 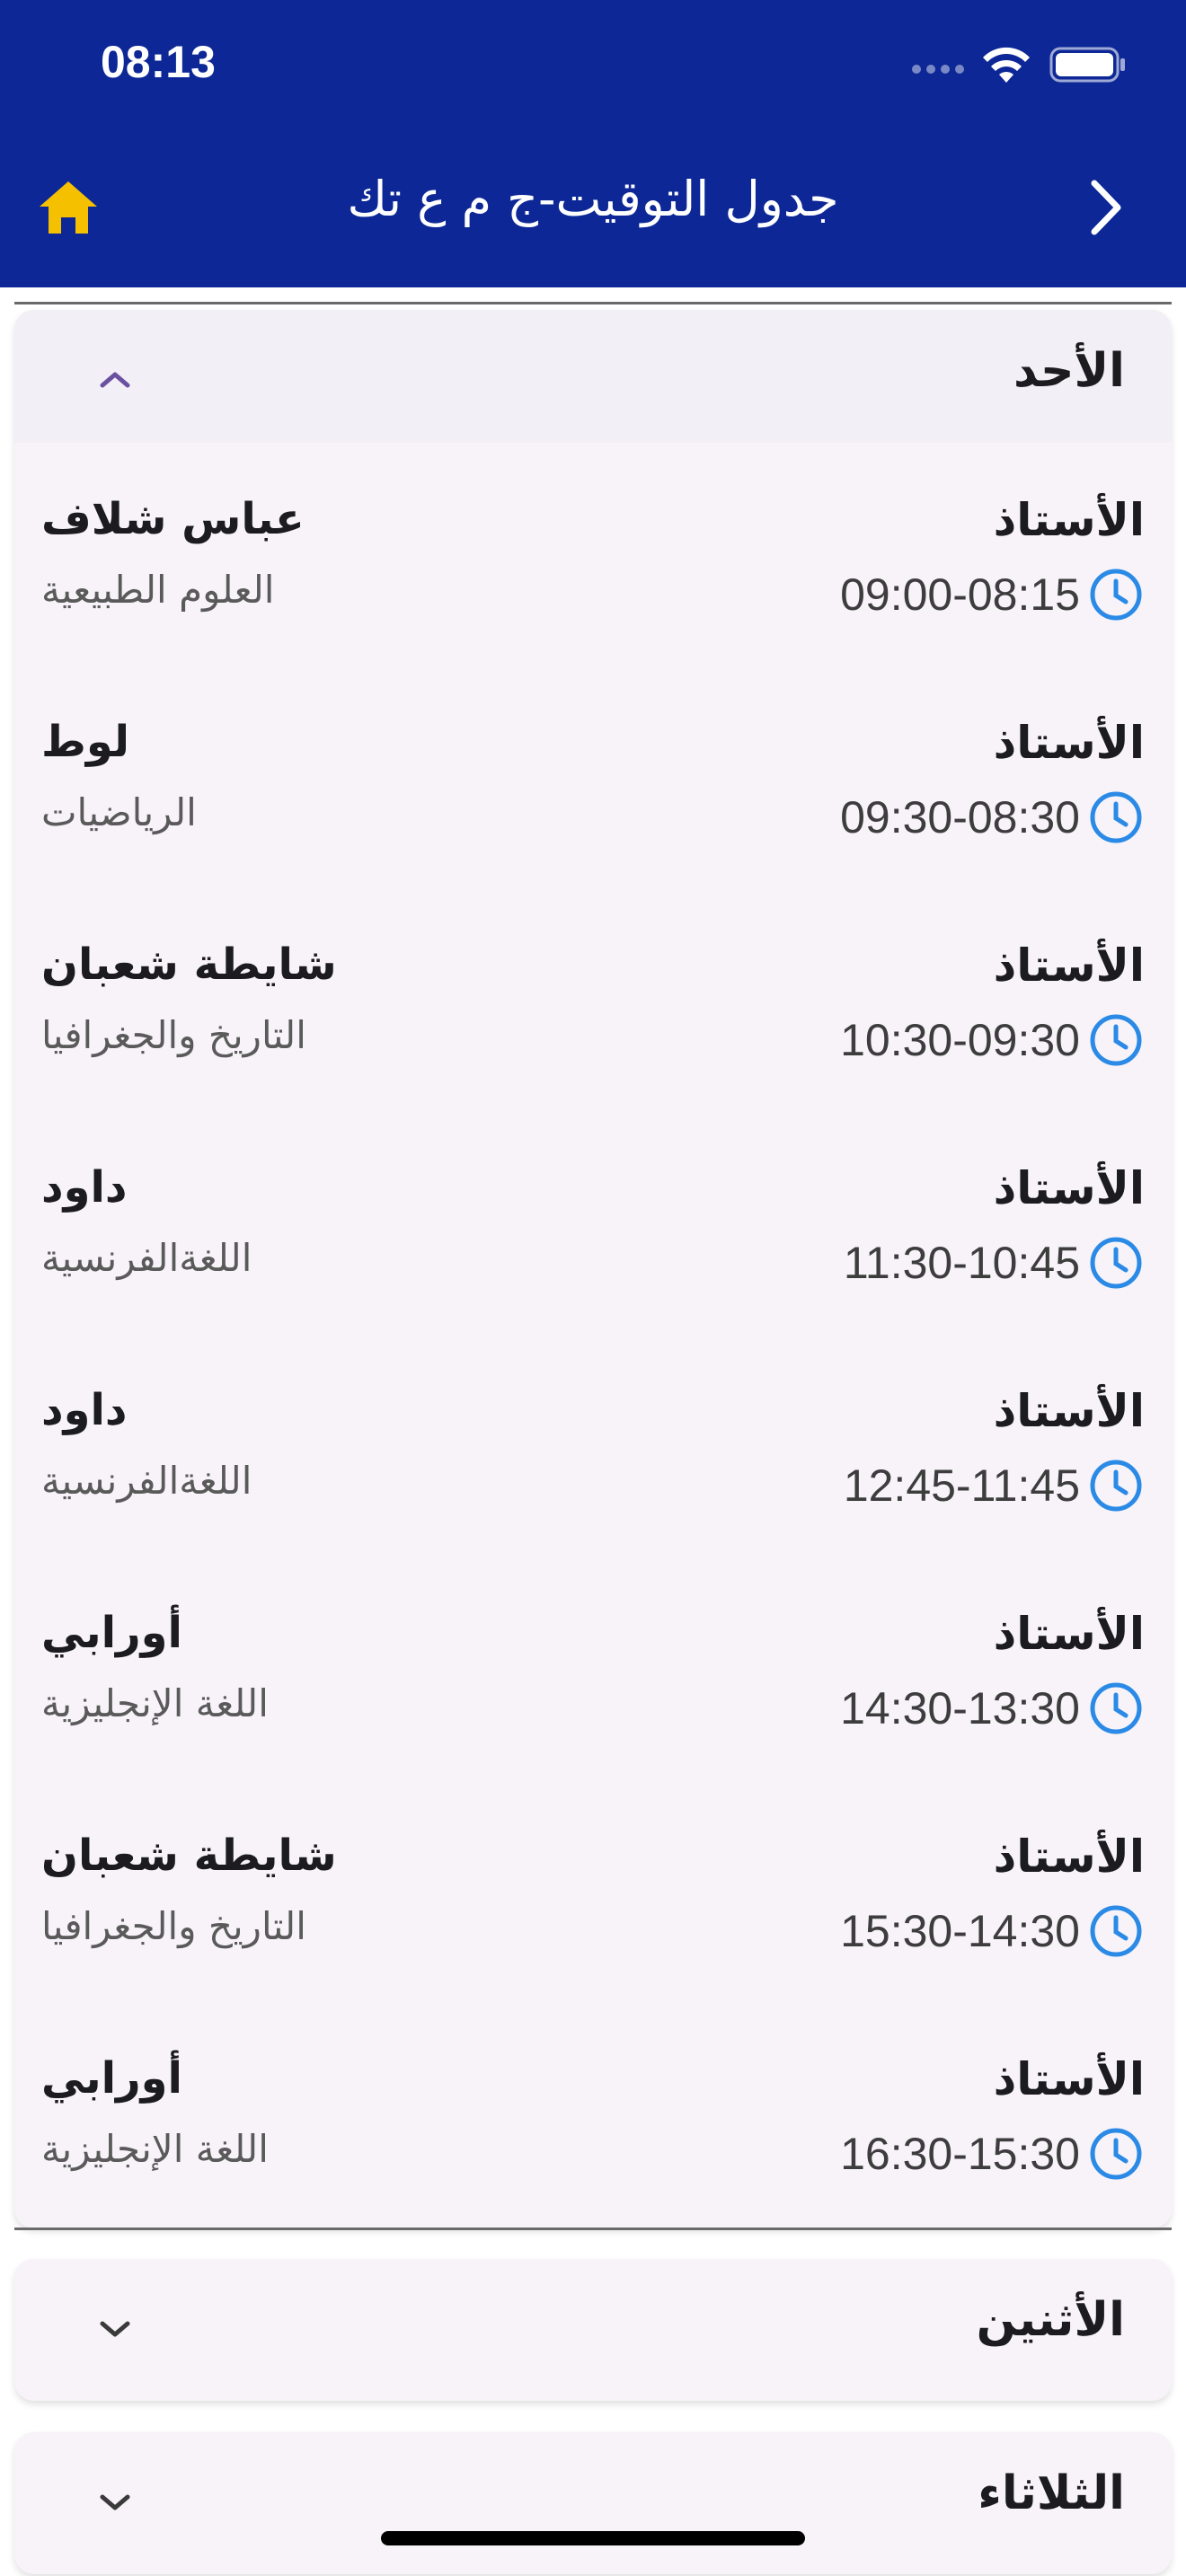 What do you see at coordinates (961, 1263) in the screenshot?
I see `time-text: 11:30-10:45` at bounding box center [961, 1263].